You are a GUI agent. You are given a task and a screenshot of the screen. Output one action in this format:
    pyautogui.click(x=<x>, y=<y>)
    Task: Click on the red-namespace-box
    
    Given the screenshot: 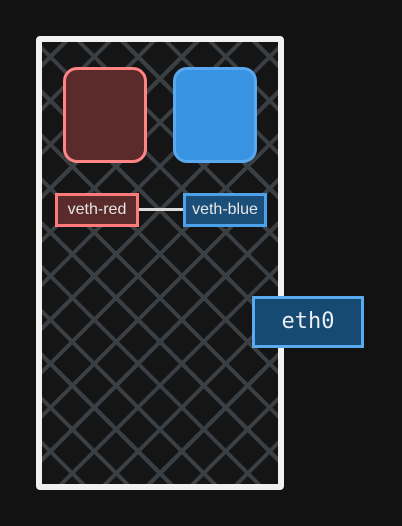 What is the action you would take?
    pyautogui.click(x=105, y=115)
    